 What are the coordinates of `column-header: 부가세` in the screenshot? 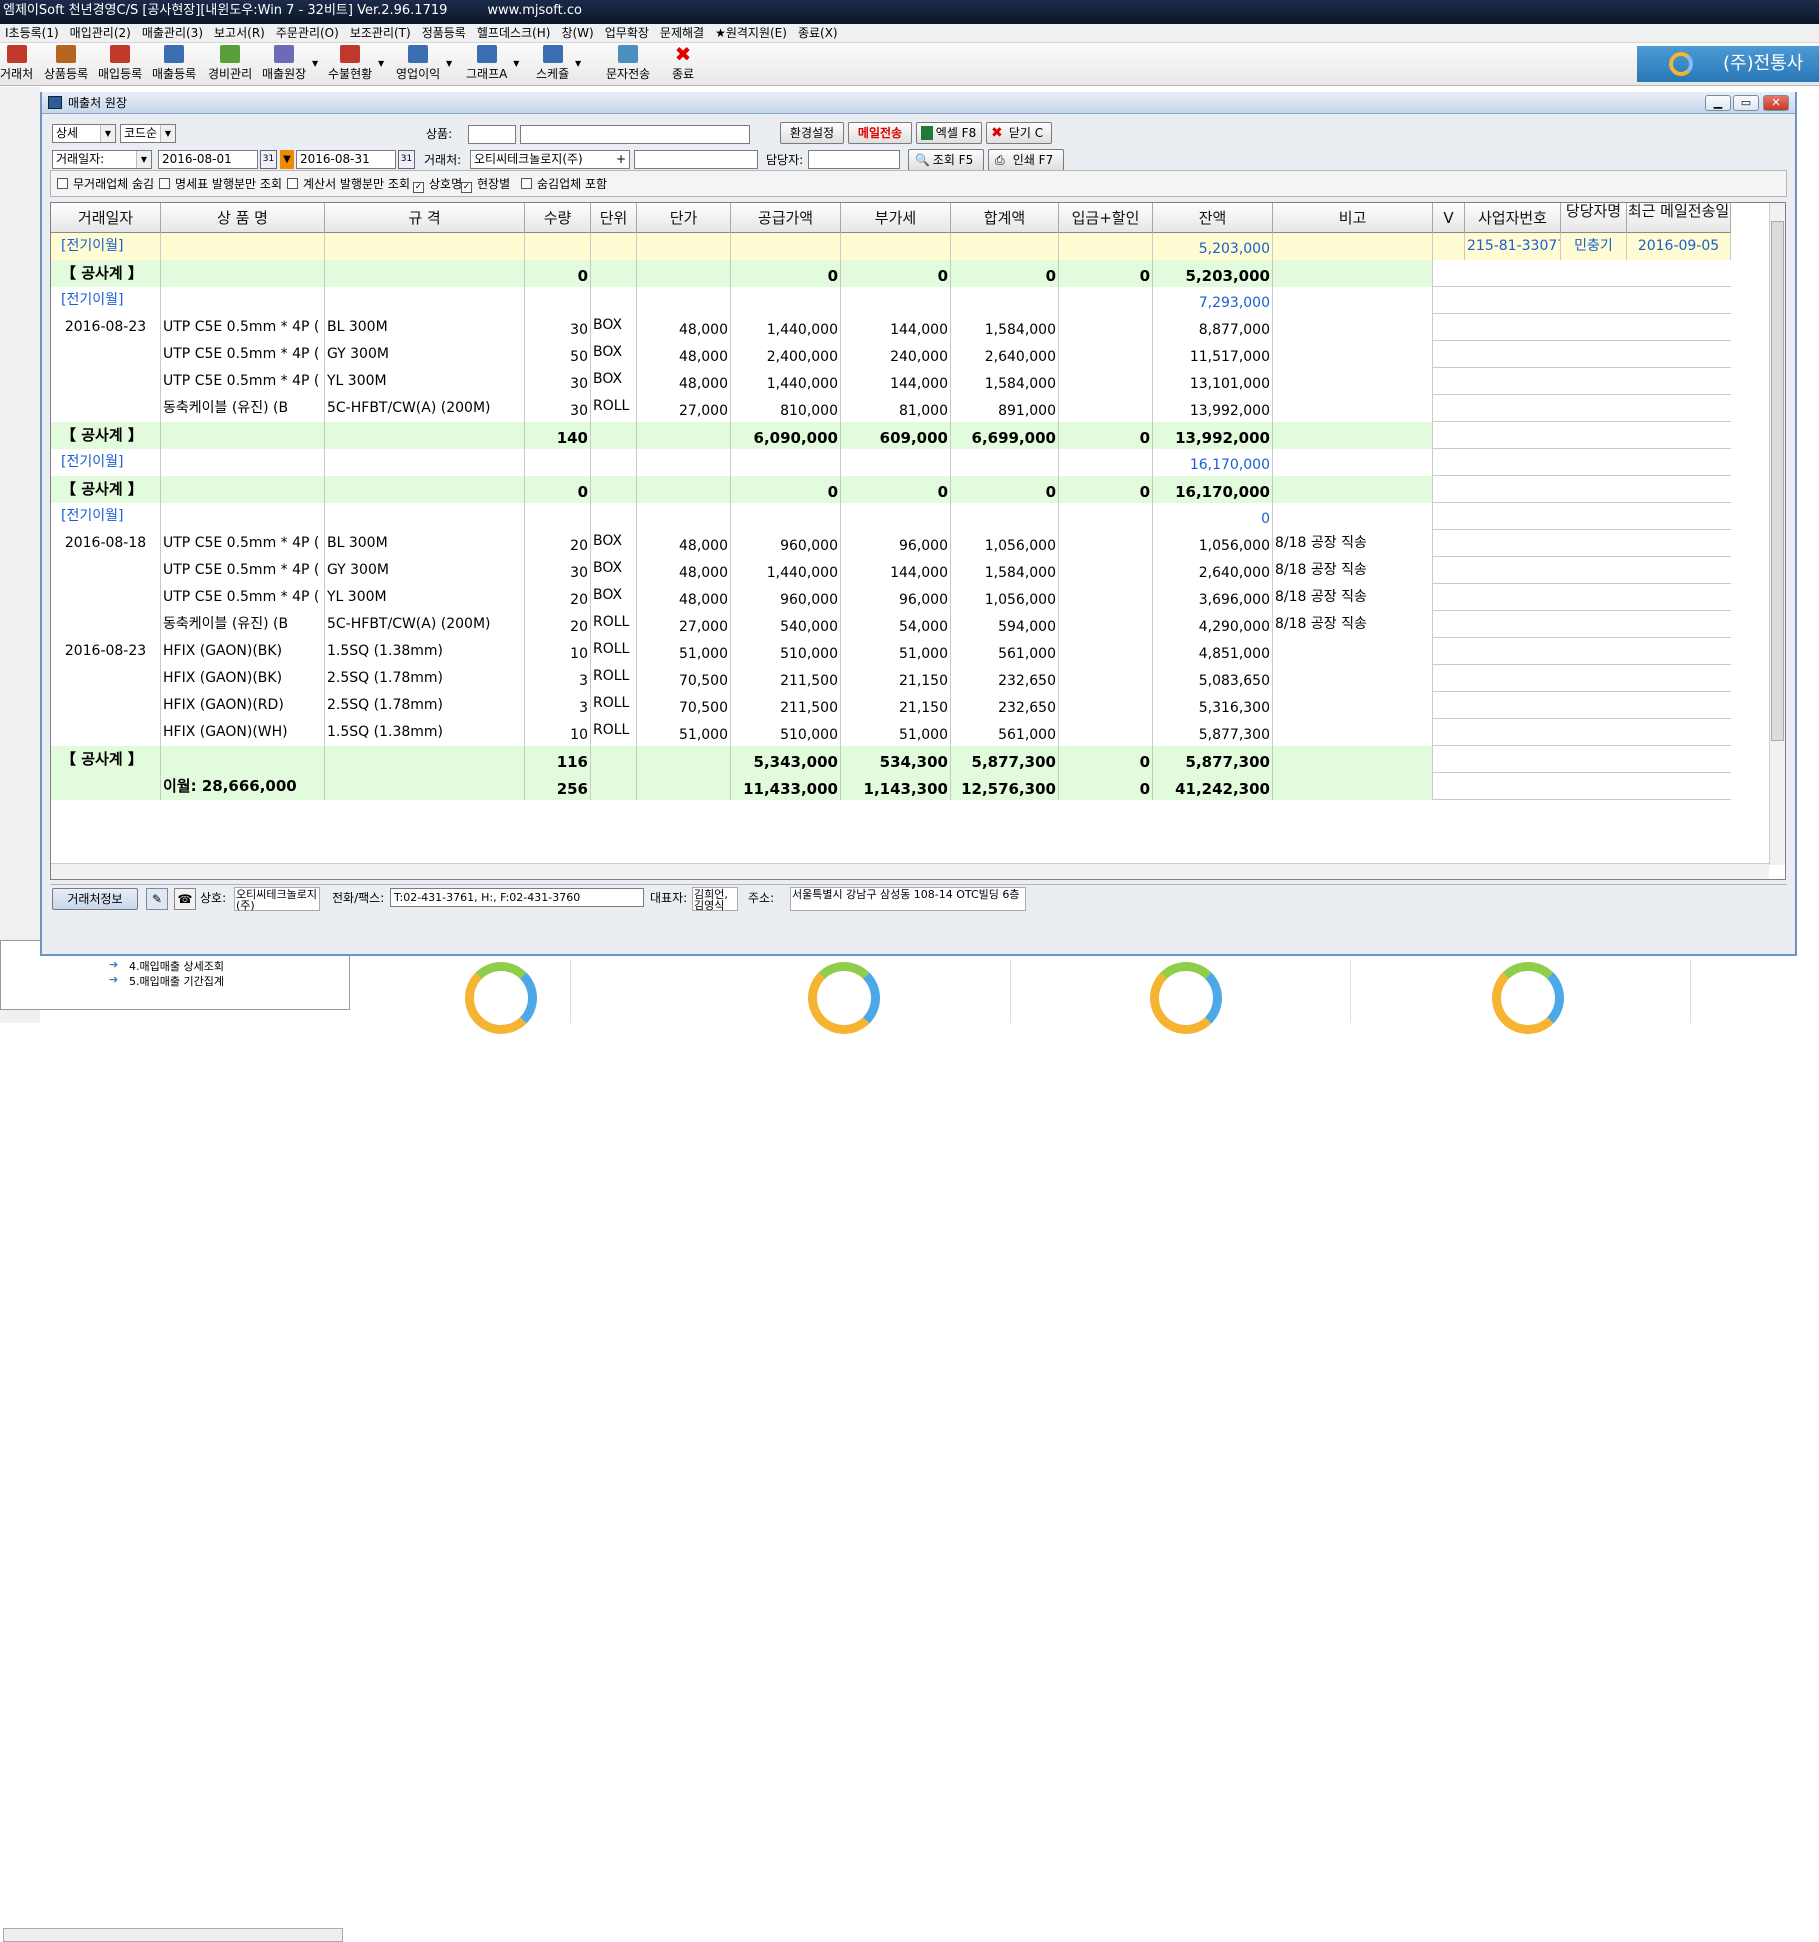 It's located at (896, 218).